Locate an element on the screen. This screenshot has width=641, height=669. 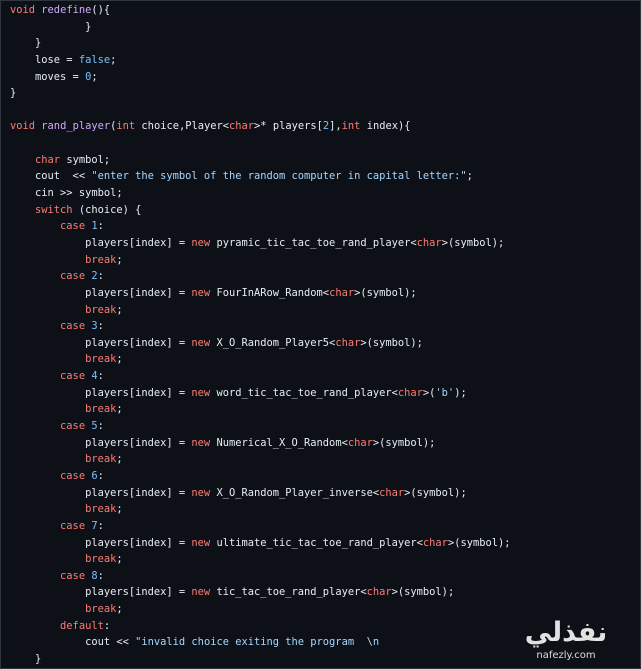
code-token: >( is located at coordinates (429, 392).